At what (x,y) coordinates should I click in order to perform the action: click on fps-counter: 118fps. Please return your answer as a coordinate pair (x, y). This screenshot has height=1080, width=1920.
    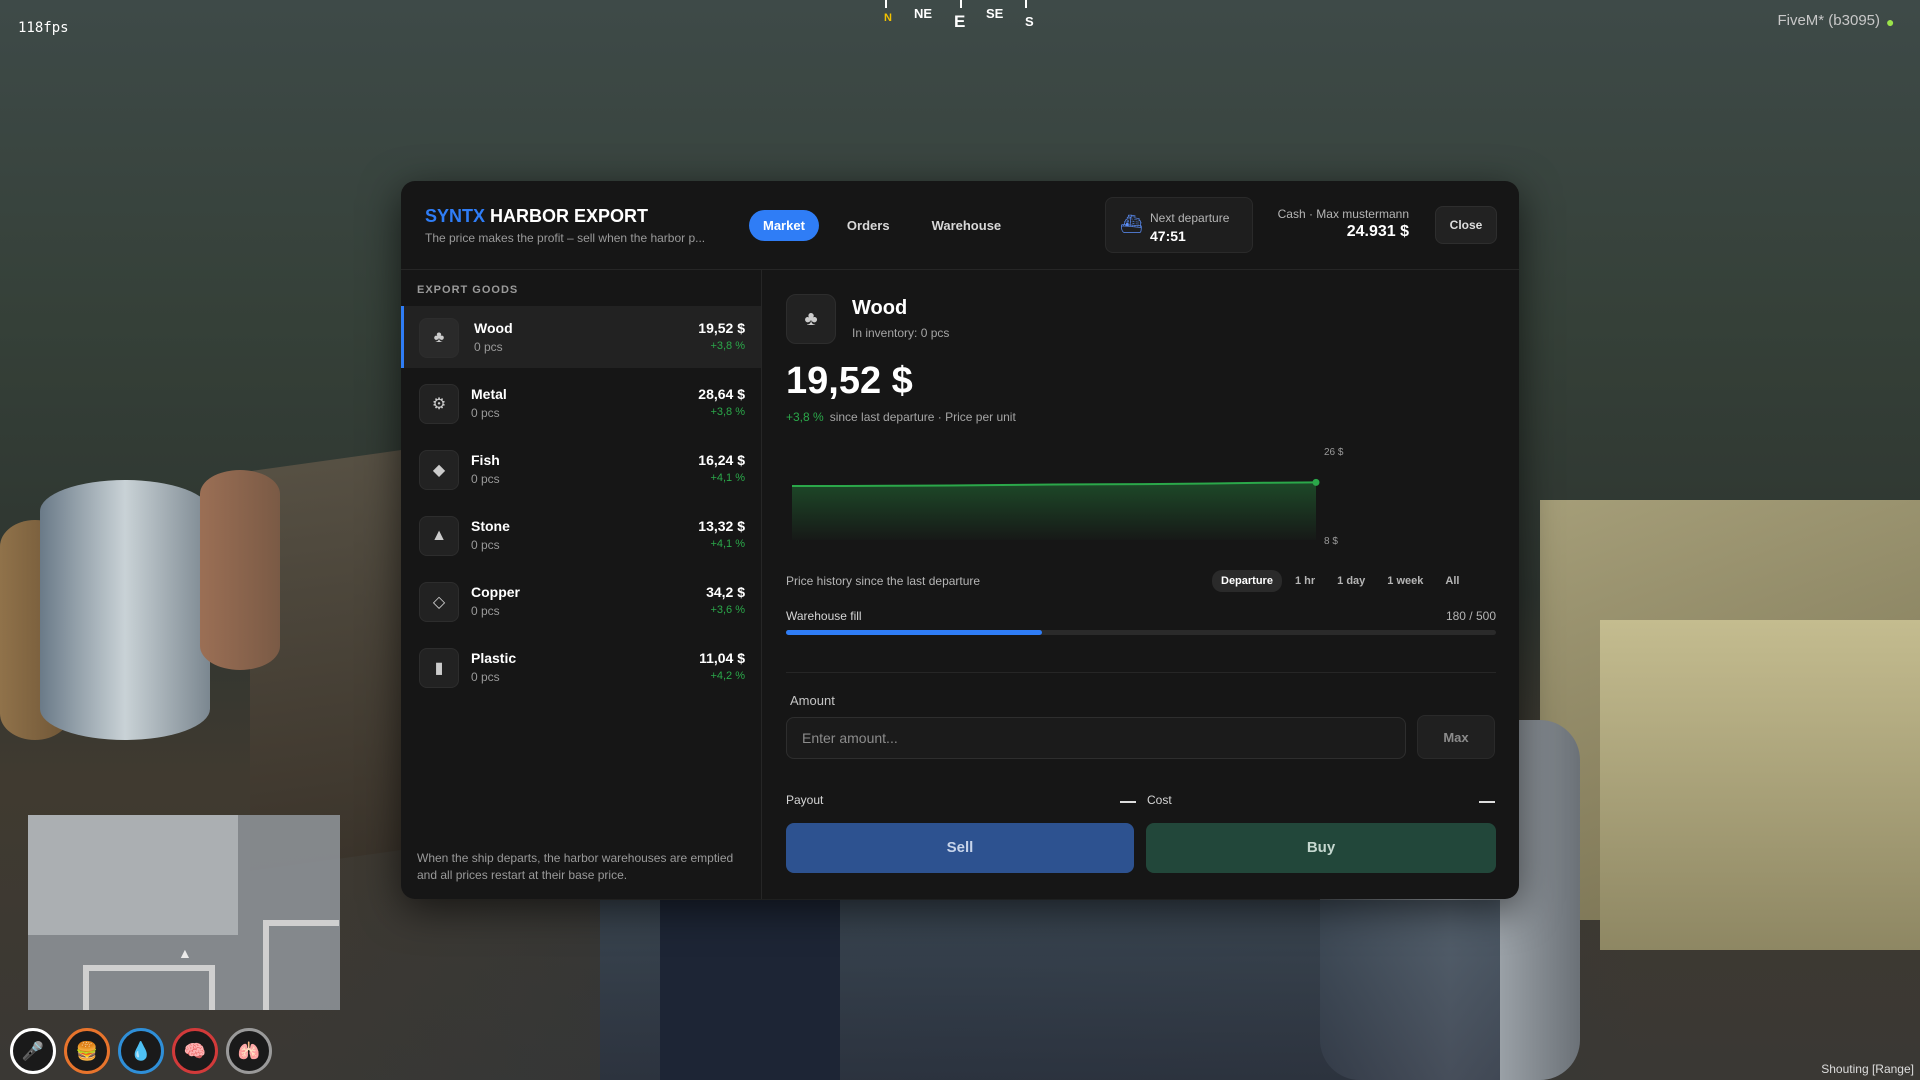
    Looking at the image, I should click on (43, 28).